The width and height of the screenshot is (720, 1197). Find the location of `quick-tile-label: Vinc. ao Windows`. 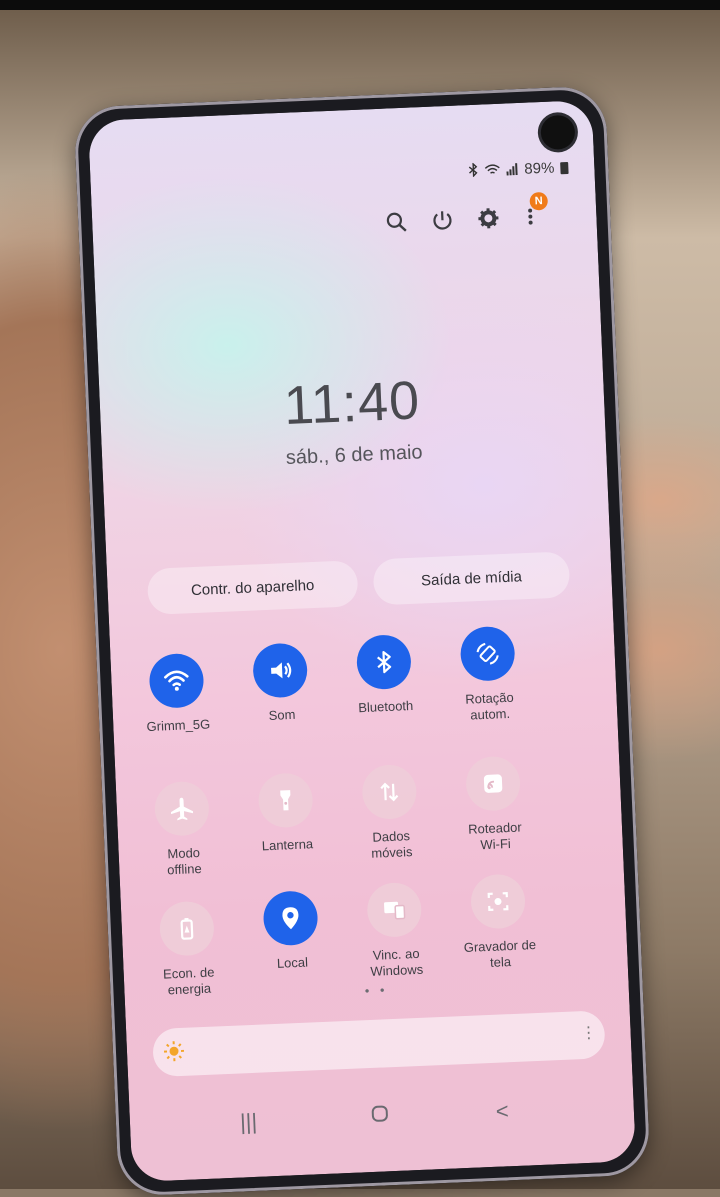

quick-tile-label: Vinc. ao Windows is located at coordinates (396, 963).